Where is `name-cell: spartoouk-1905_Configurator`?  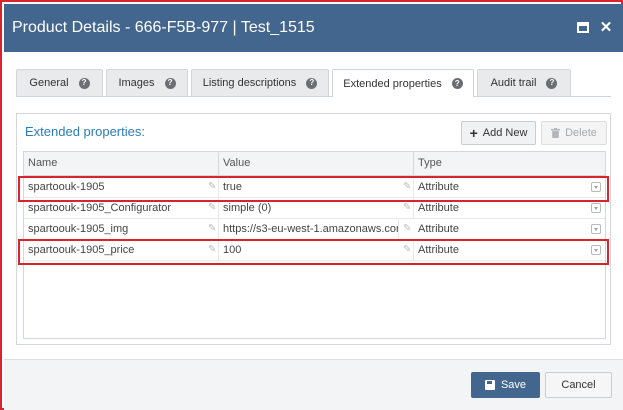 name-cell: spartoouk-1905_Configurator is located at coordinates (121, 208).